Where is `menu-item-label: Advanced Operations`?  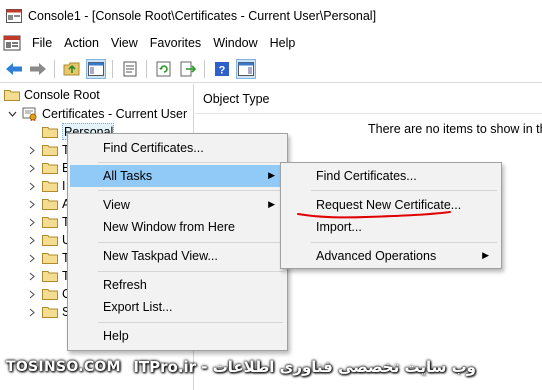
menu-item-label: Advanced Operations is located at coordinates (376, 256).